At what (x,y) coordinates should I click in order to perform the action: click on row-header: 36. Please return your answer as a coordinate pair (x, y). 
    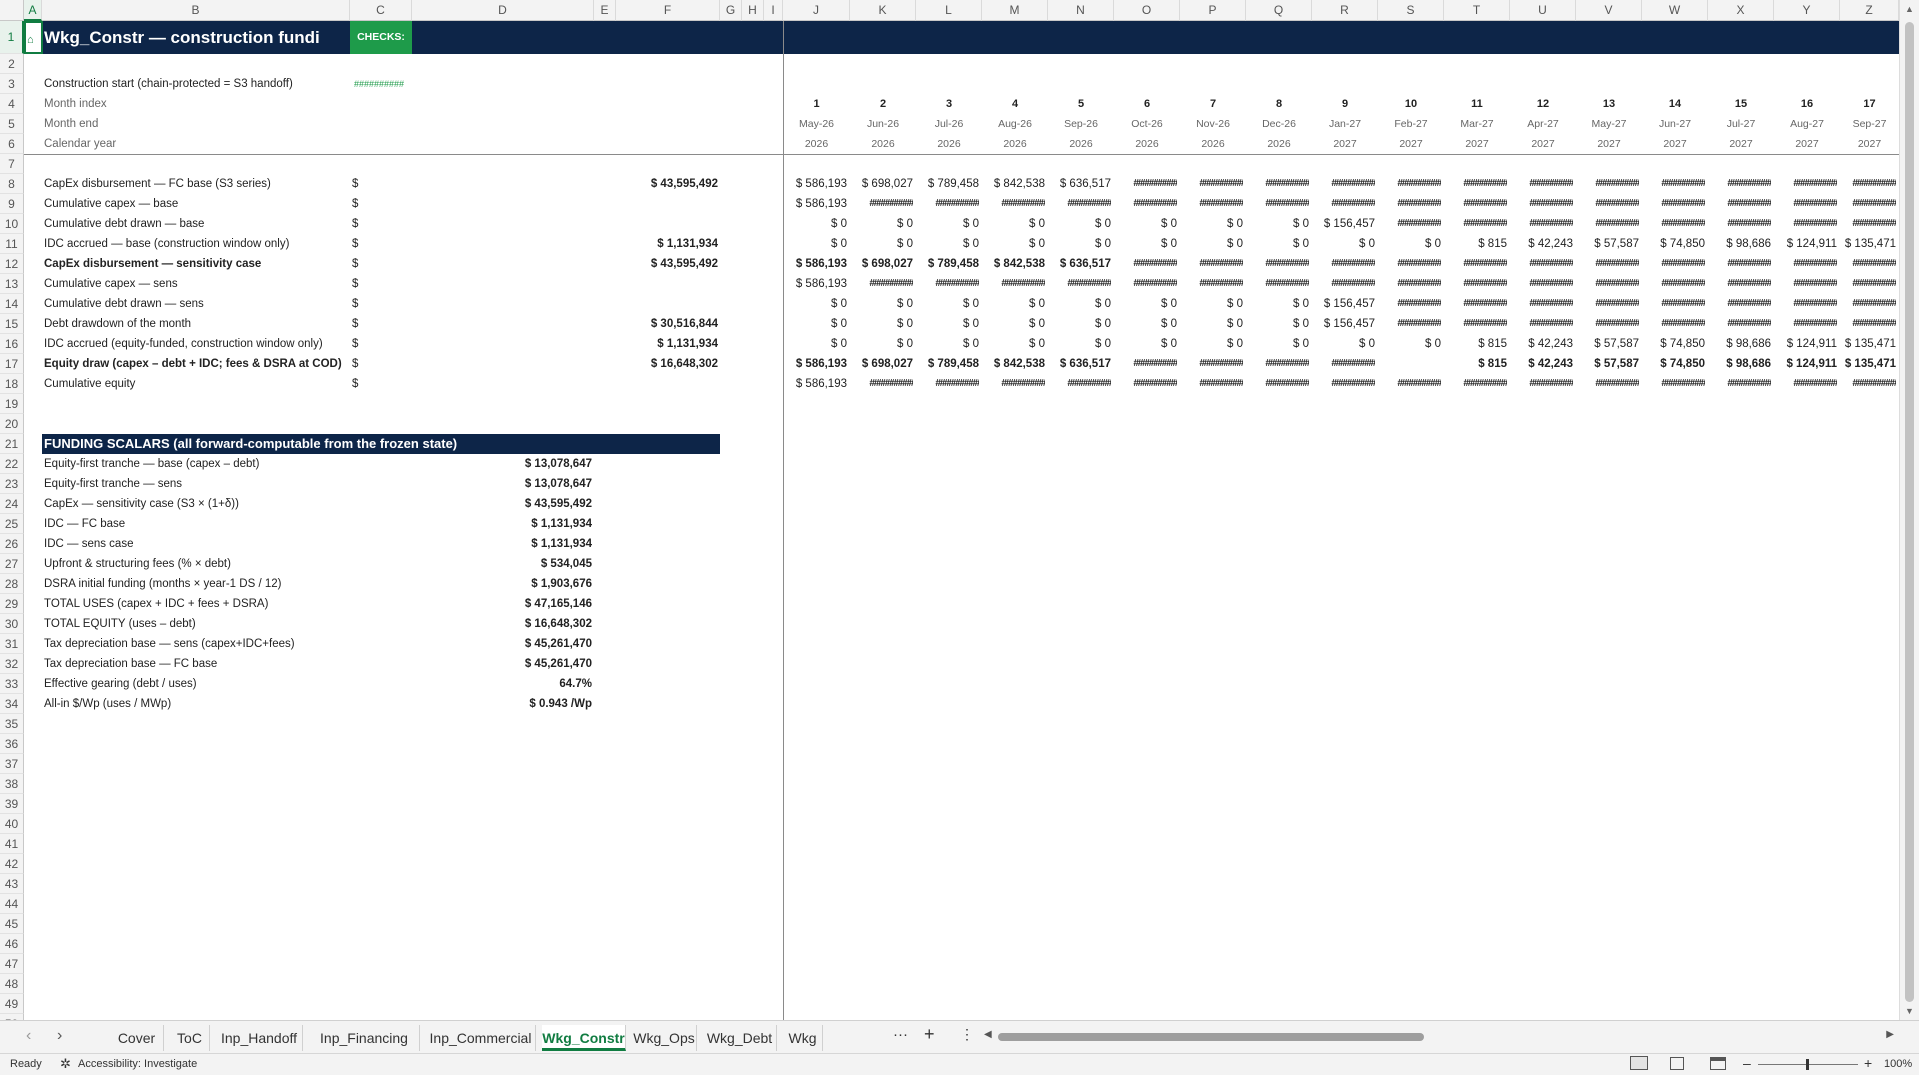
    Looking at the image, I should click on (12, 744).